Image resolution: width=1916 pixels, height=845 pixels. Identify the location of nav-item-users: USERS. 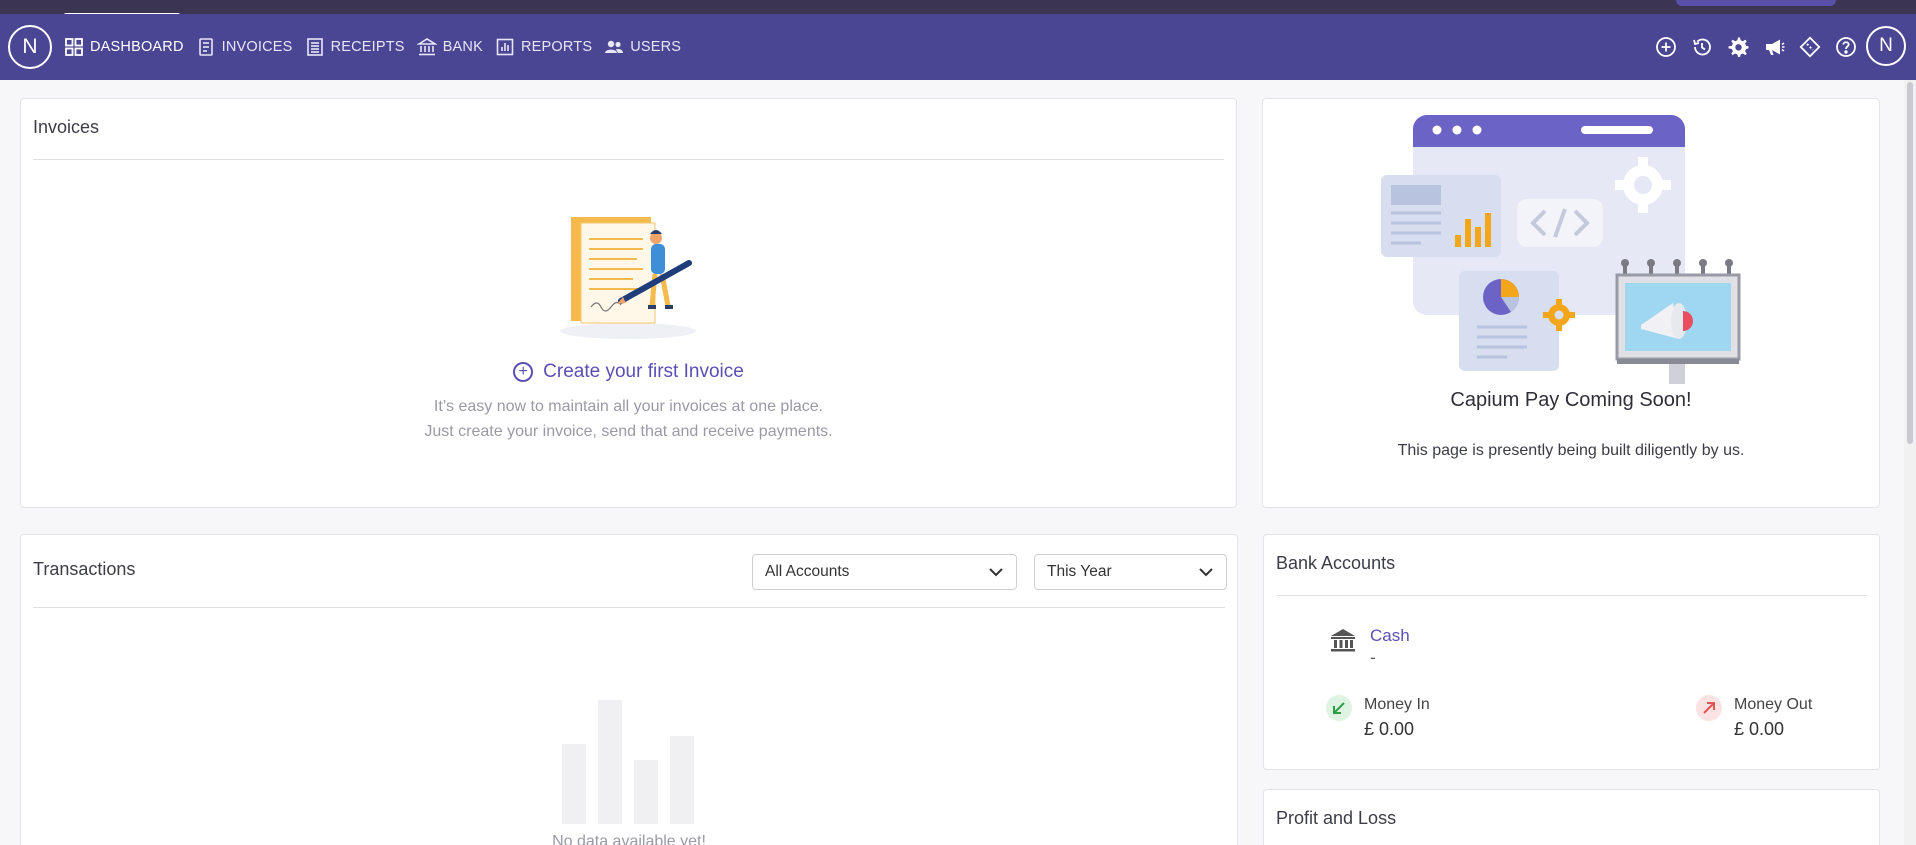
(642, 47).